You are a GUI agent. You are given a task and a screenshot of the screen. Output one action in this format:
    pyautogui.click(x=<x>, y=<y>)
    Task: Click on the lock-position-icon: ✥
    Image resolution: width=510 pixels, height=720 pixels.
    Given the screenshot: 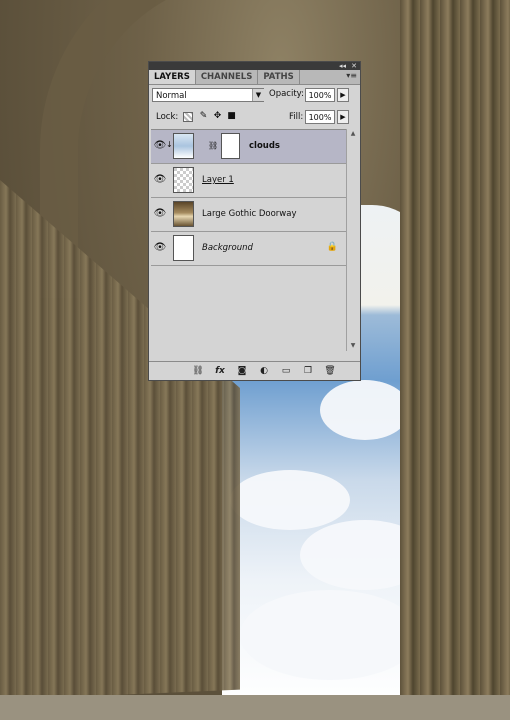 What is the action you would take?
    pyautogui.click(x=217, y=116)
    